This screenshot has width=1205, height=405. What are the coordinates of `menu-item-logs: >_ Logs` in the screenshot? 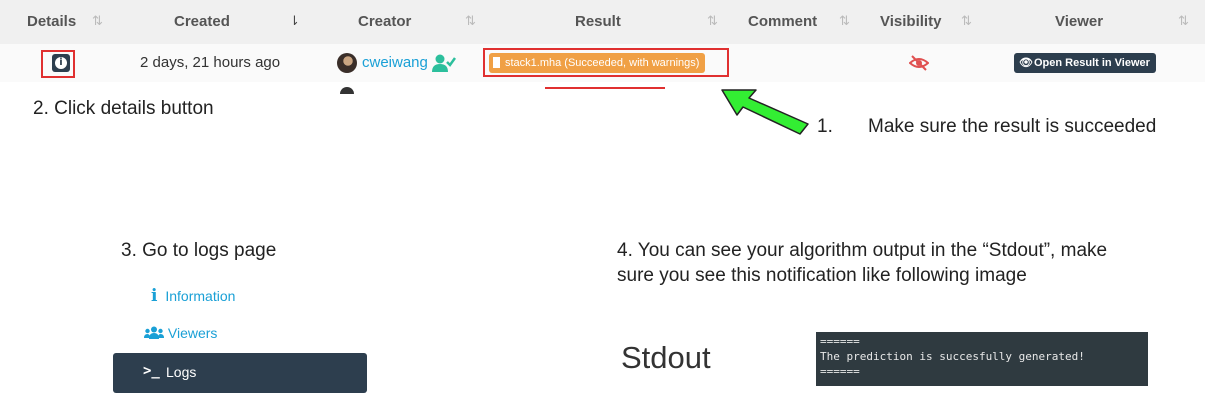 It's located at (240, 373).